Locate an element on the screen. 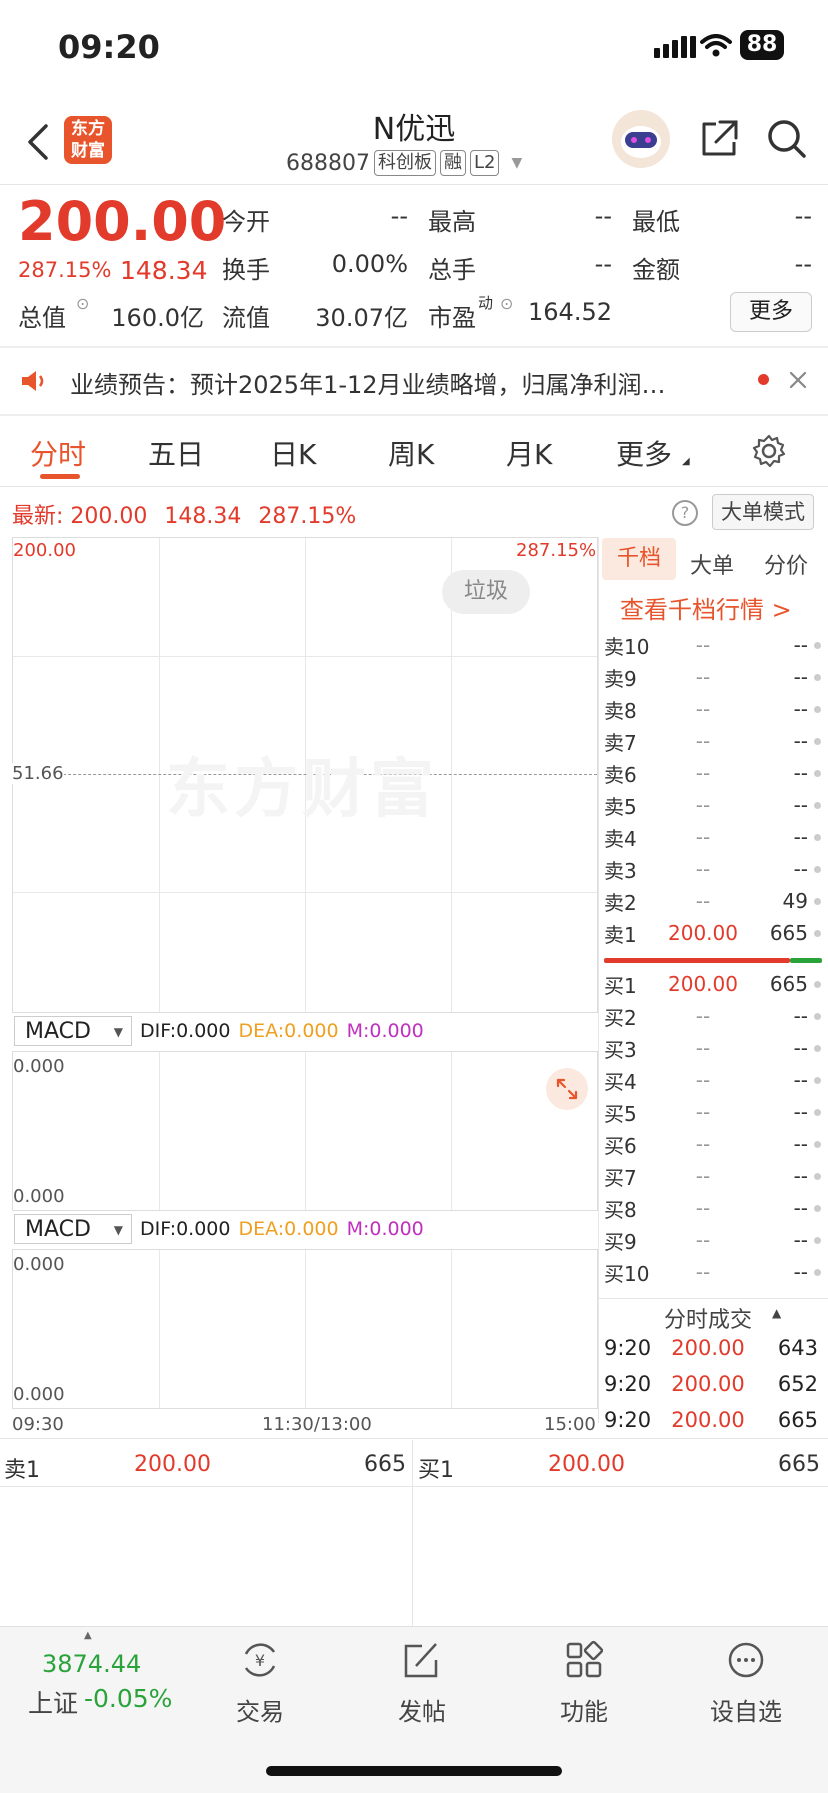 This screenshot has width=828, height=1793. expand-icon is located at coordinates (567, 1089).